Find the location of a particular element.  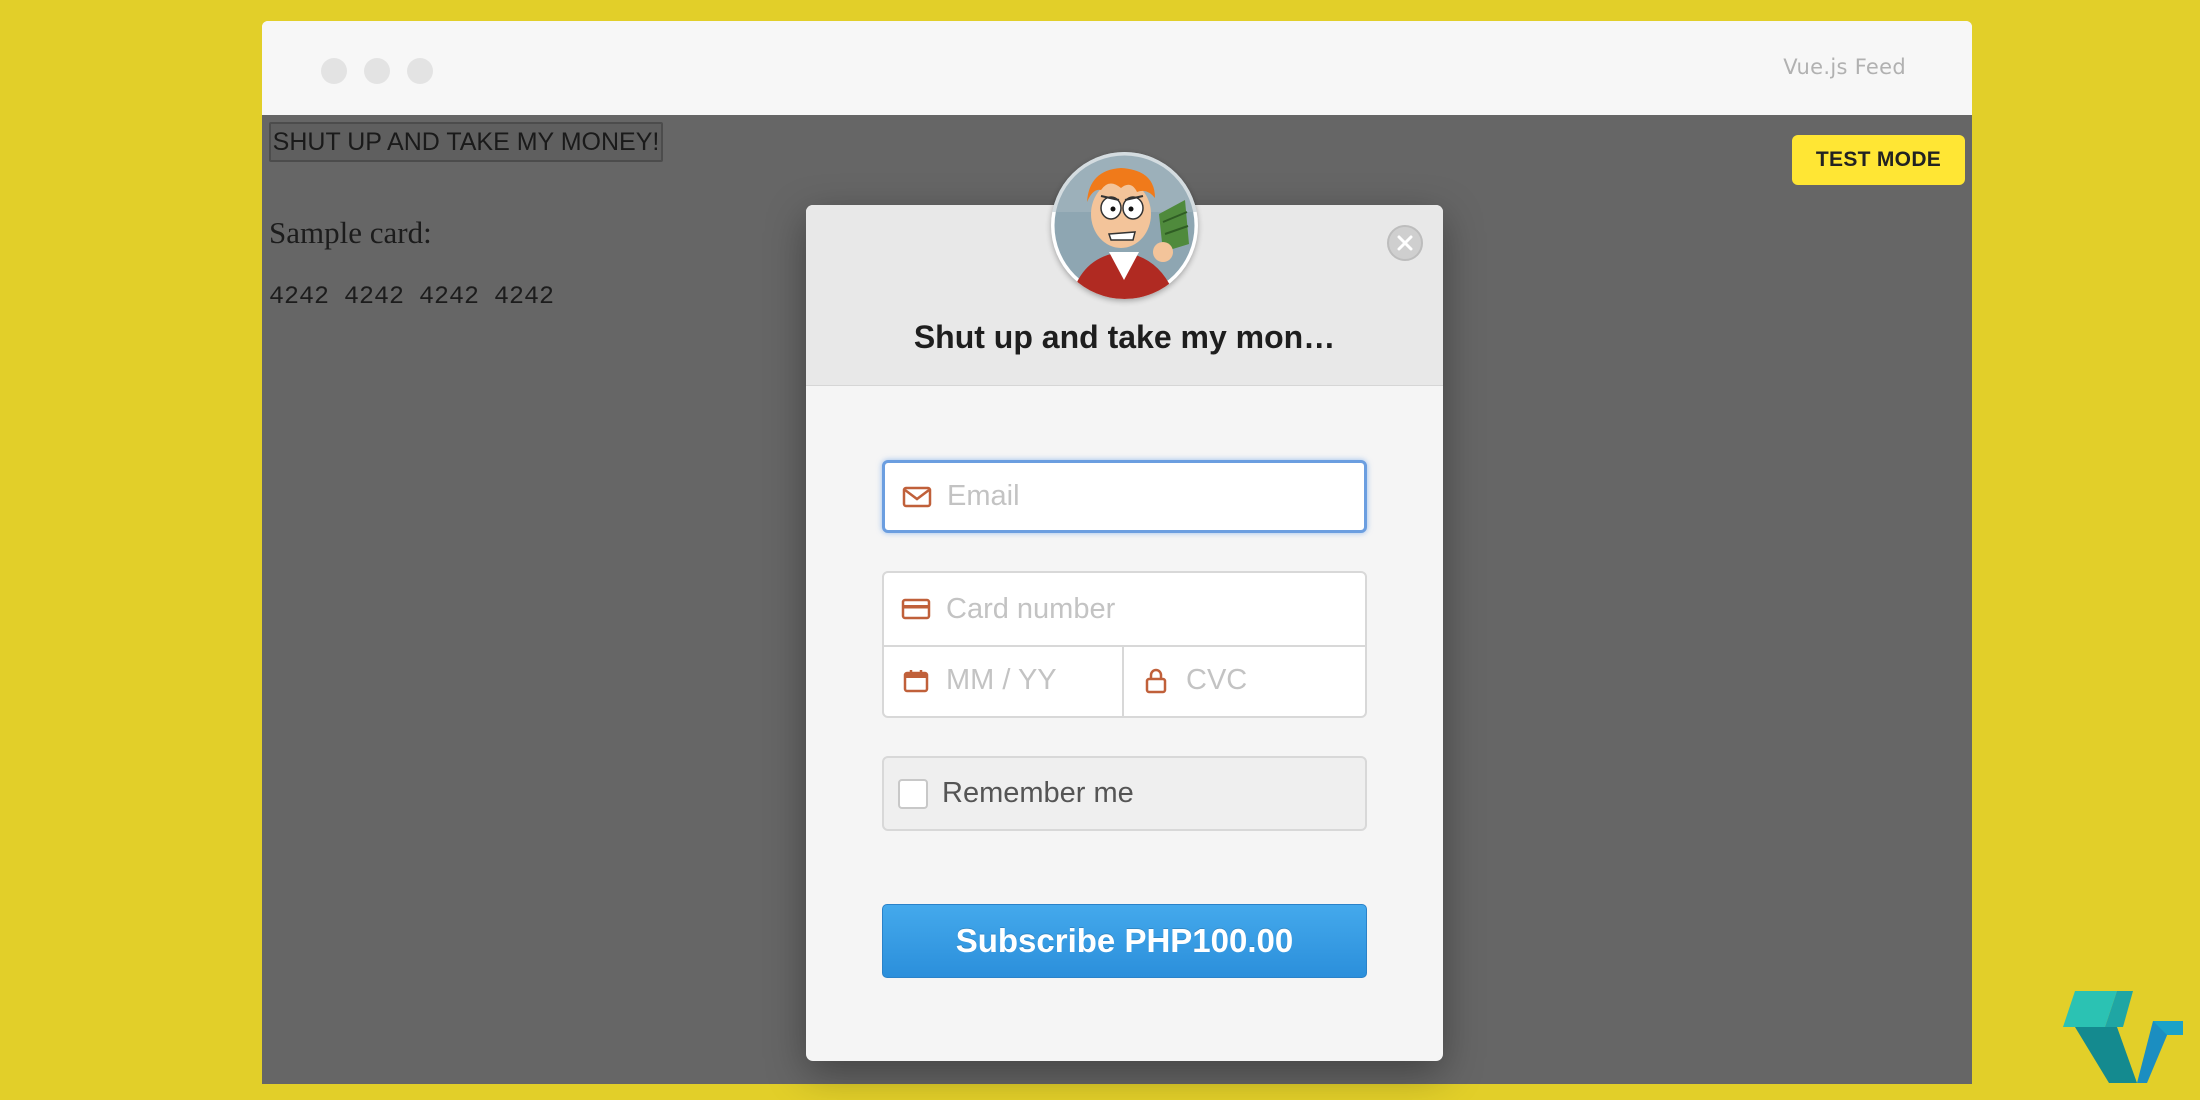

window-title: Vue.js Feed is located at coordinates (1844, 67).